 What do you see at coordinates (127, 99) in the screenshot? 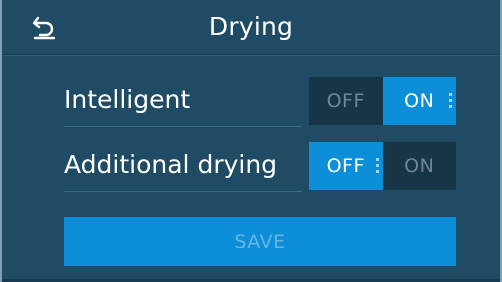
I see `setting-label-intelligent: Intelligent` at bounding box center [127, 99].